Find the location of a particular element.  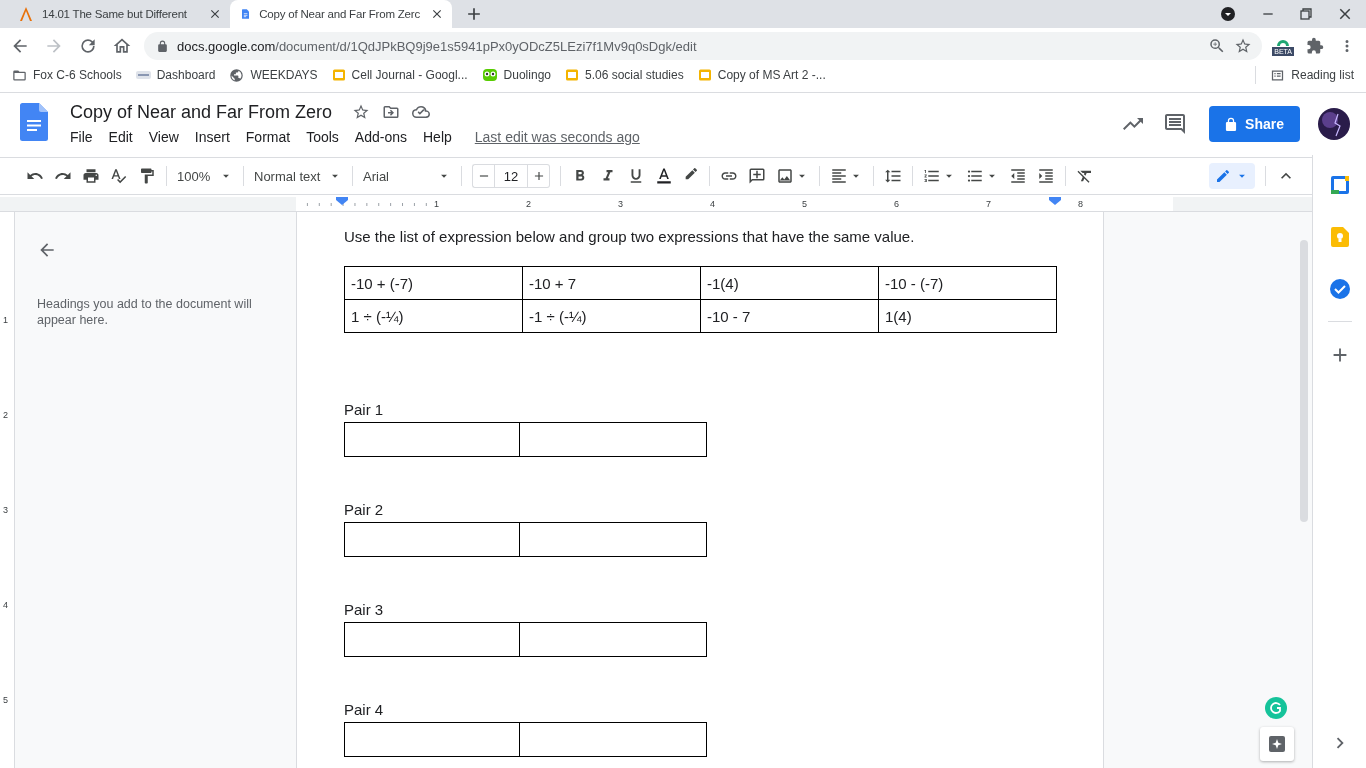

bookmark: Fox C-6 Schools is located at coordinates (67, 75).